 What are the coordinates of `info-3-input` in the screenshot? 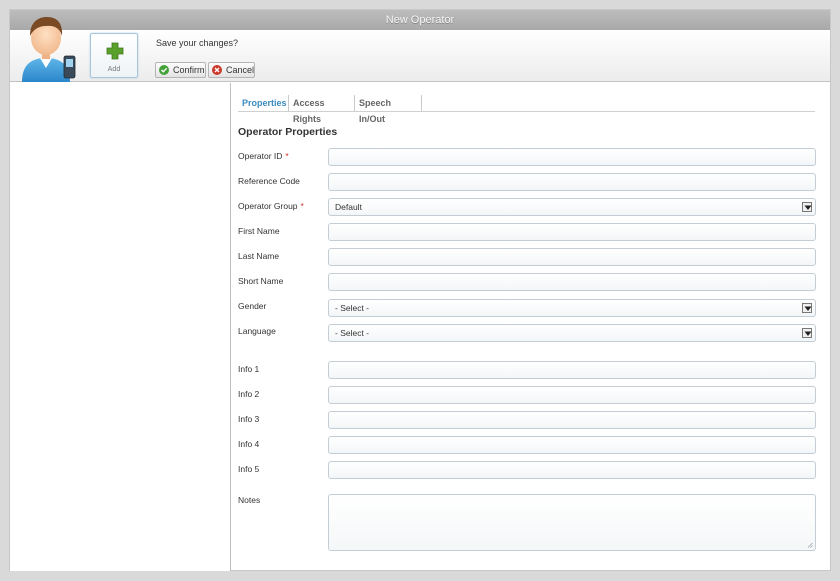 It's located at (572, 420).